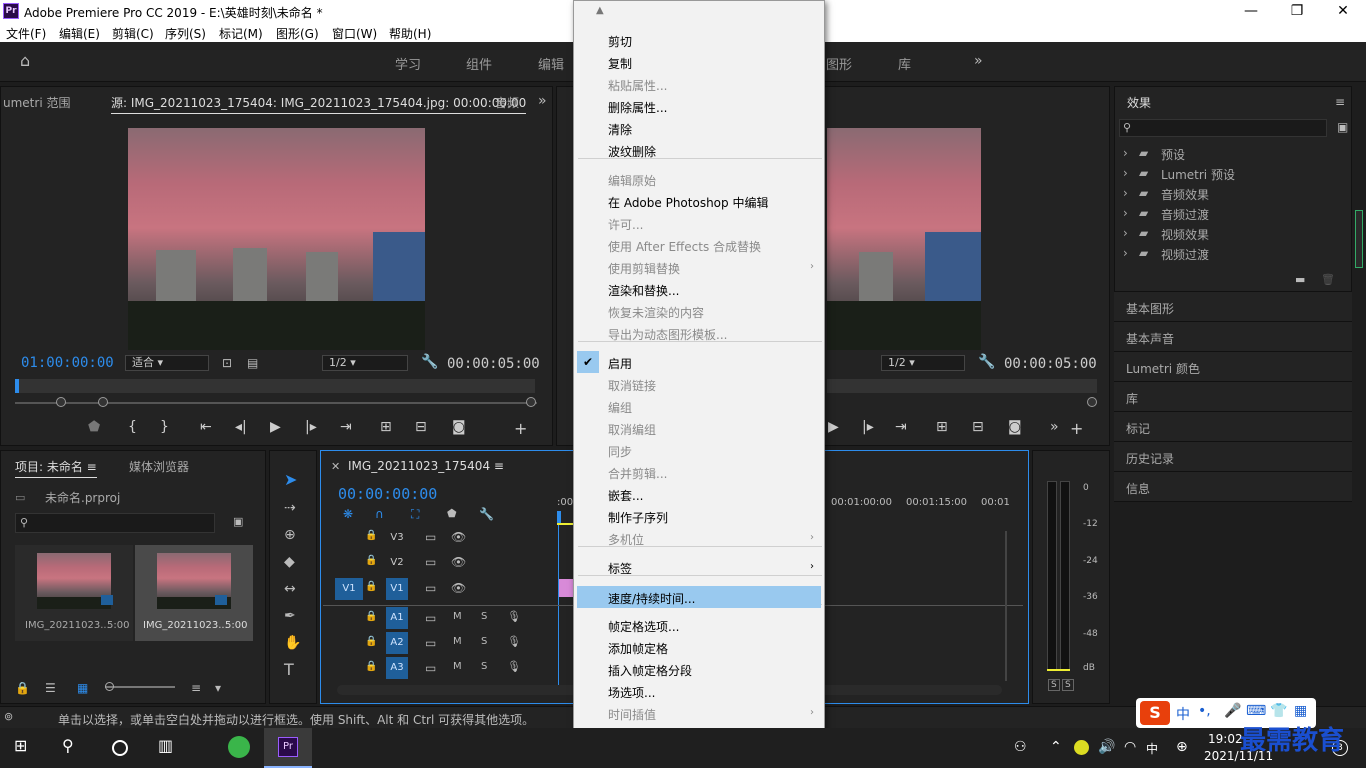  I want to click on context-menu-item: 使用剪辑替换, so click(644, 268).